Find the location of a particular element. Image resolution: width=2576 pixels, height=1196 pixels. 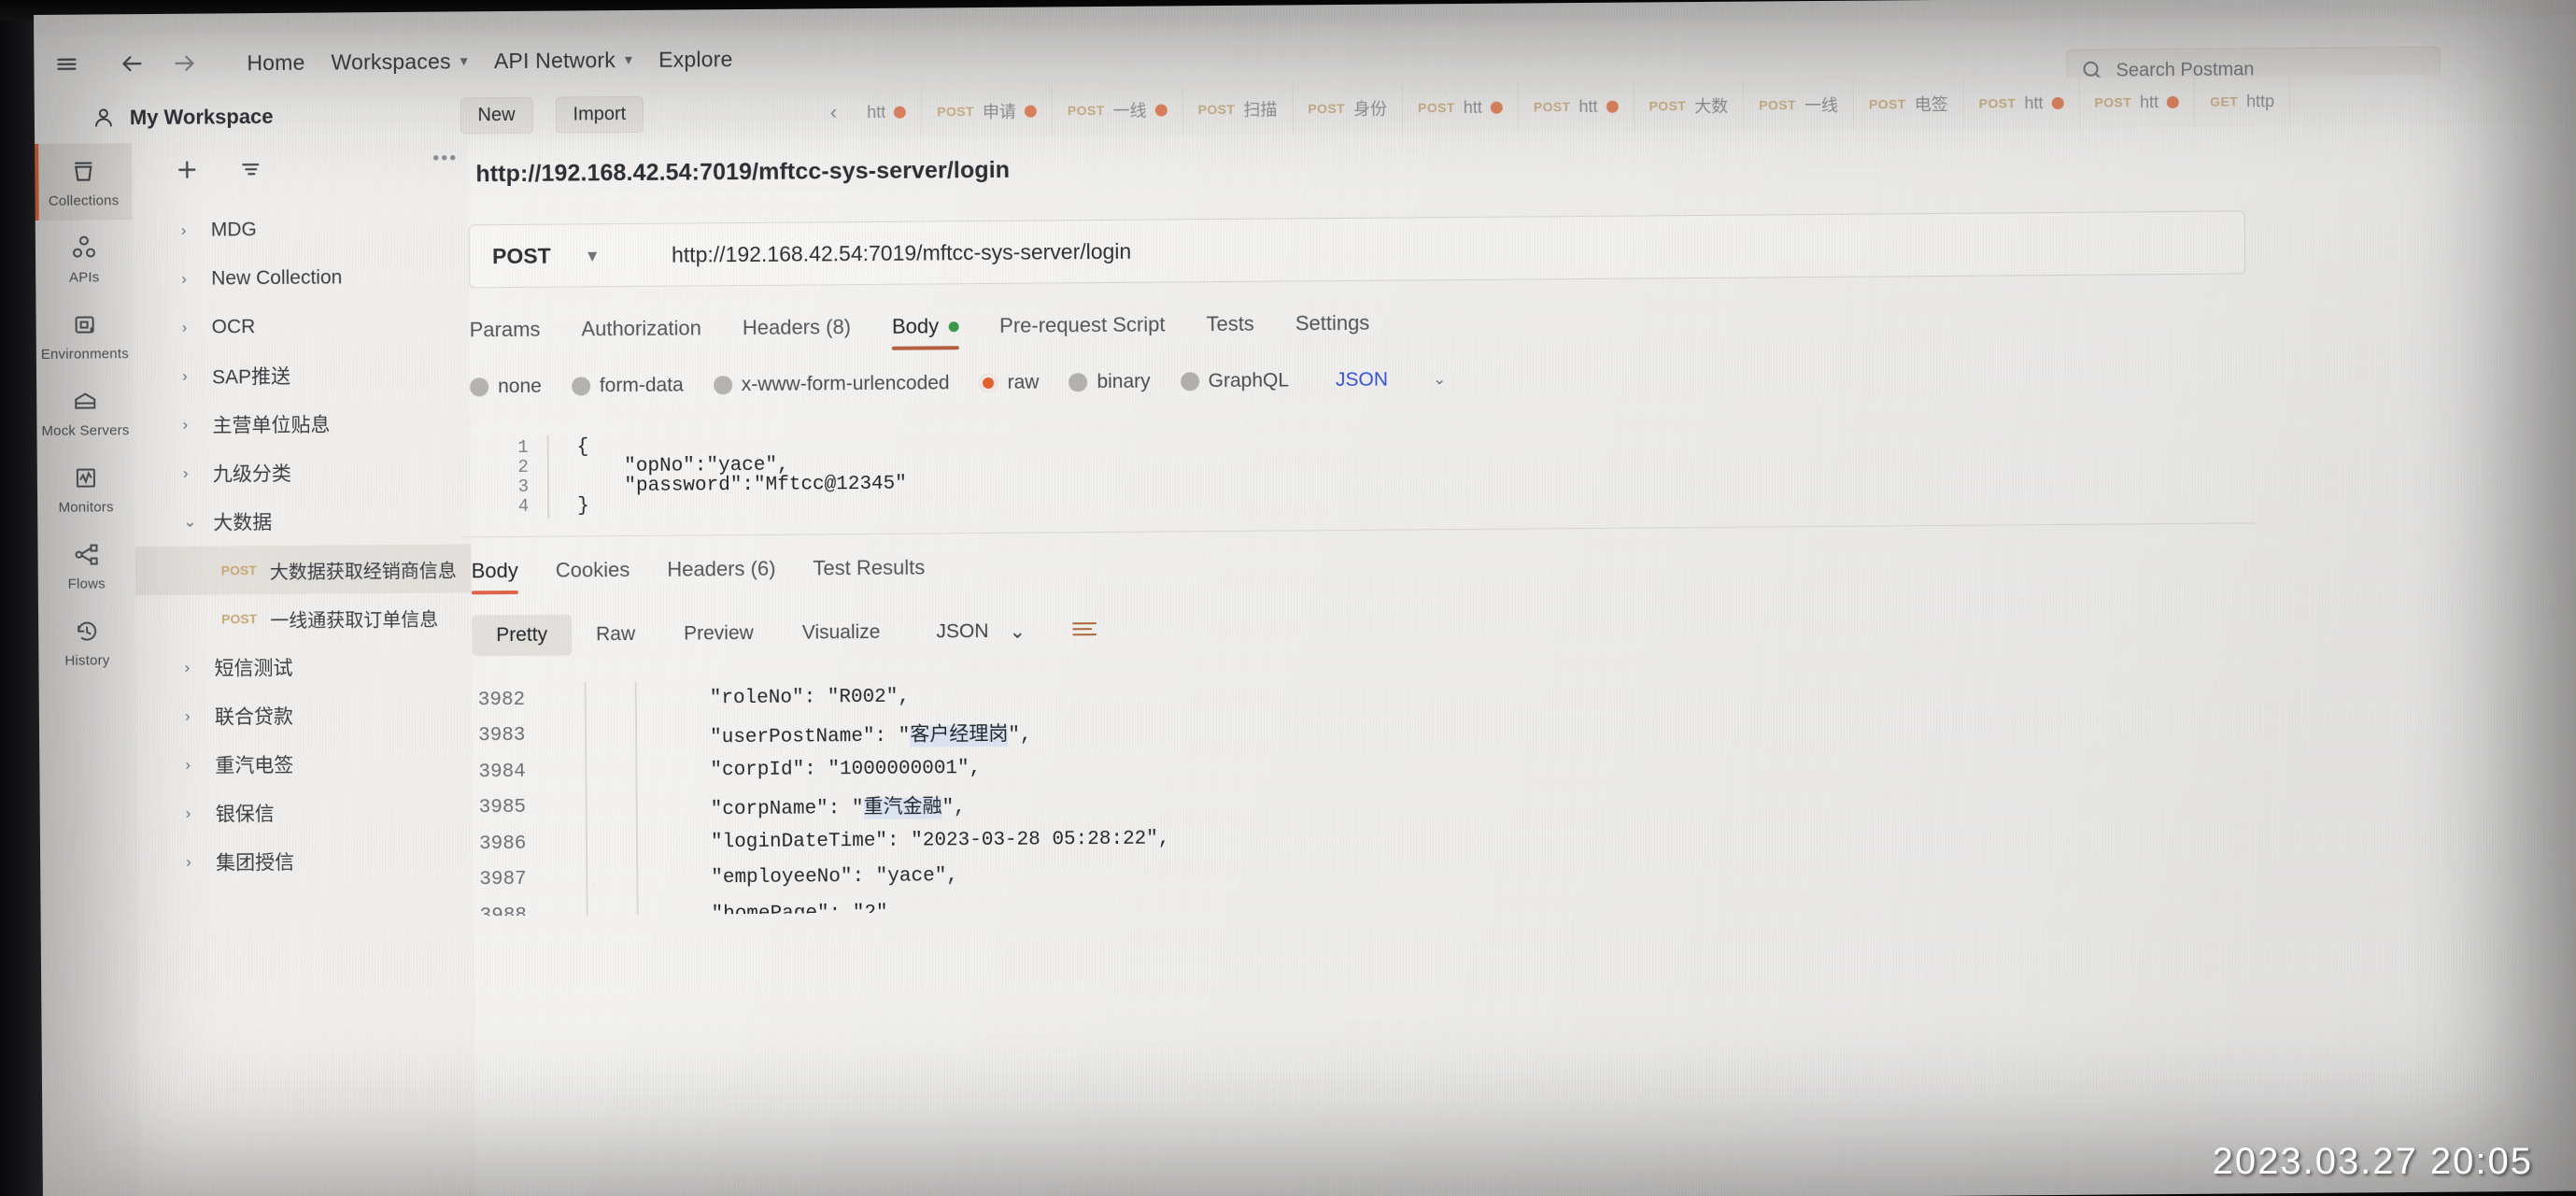

body-type-option: GraphQL is located at coordinates (1235, 380).